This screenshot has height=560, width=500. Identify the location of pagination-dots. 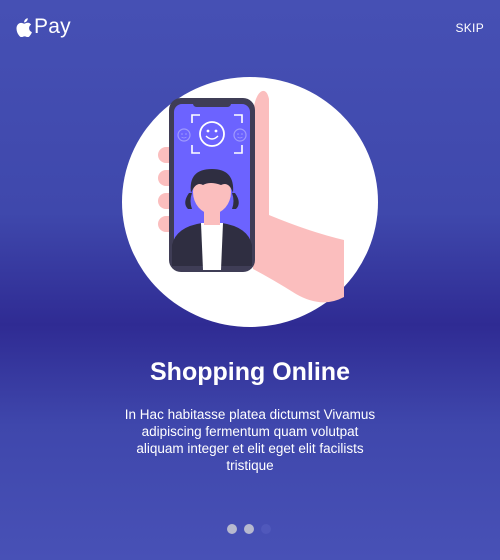
(249, 529).